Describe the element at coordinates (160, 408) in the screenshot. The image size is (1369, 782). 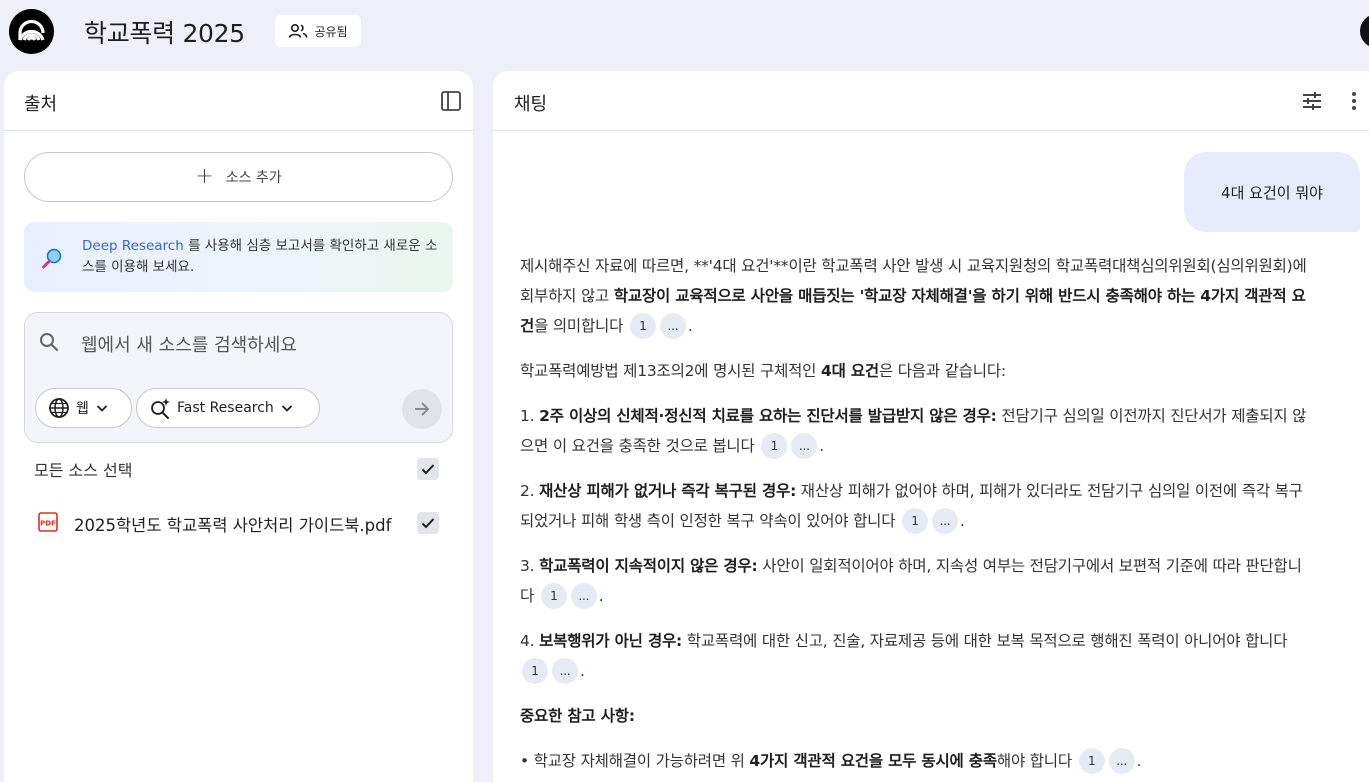
I see `sparkle-search-icon` at that location.